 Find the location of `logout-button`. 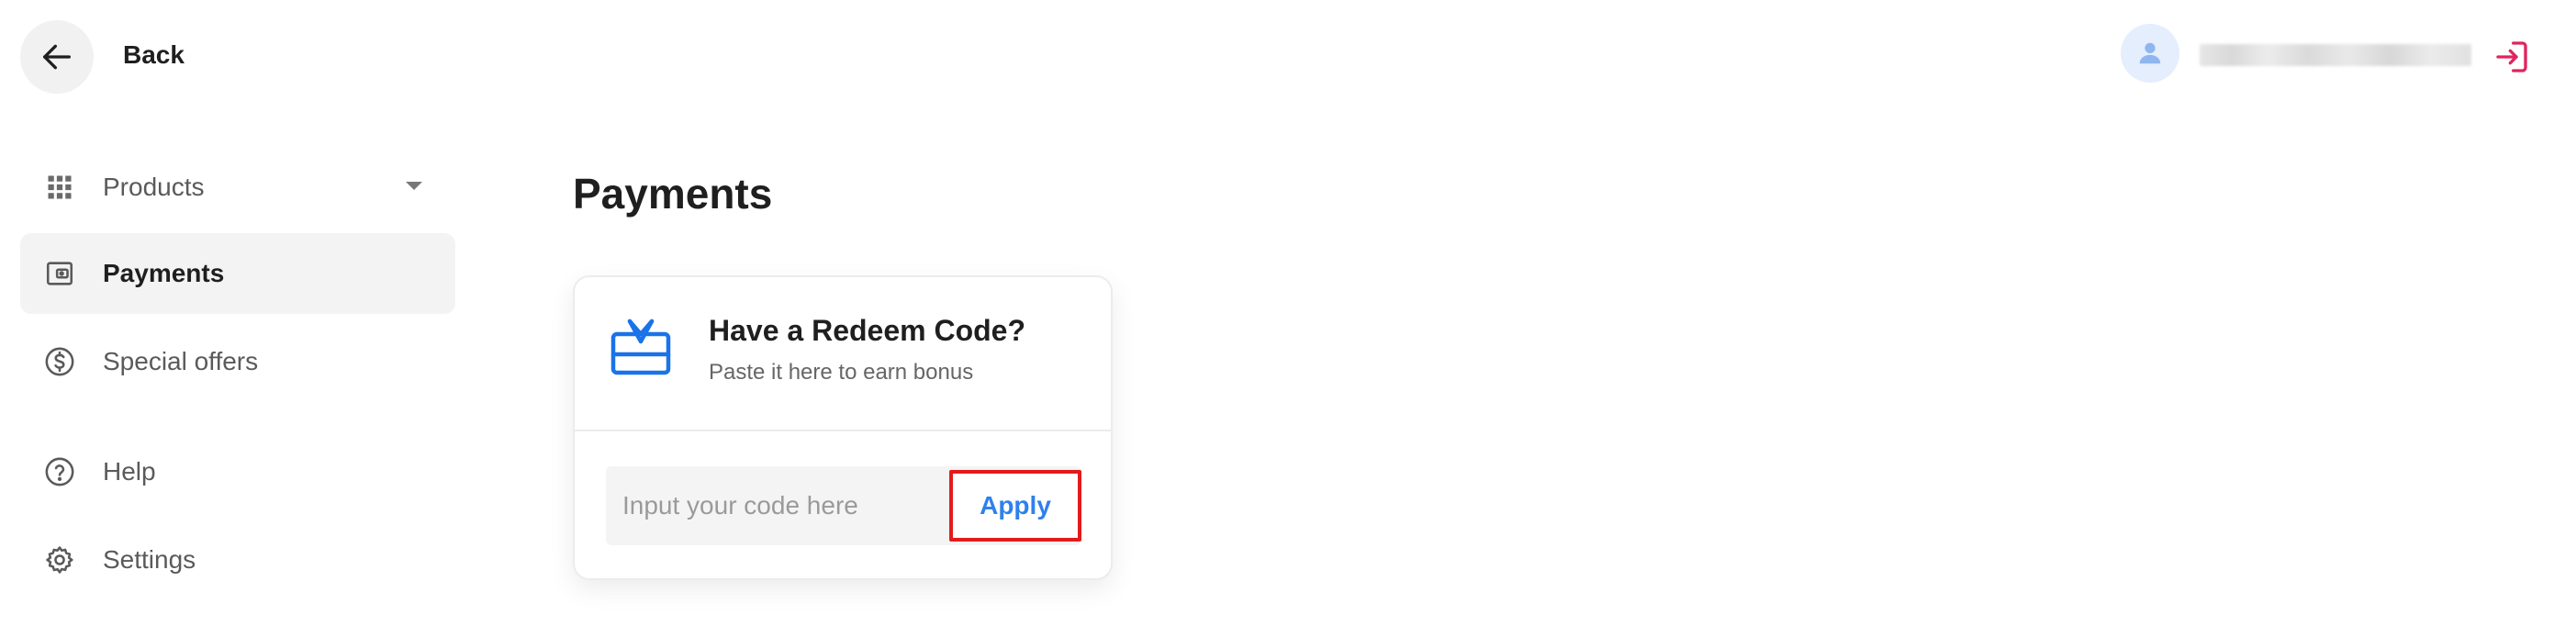

logout-button is located at coordinates (2512, 57).